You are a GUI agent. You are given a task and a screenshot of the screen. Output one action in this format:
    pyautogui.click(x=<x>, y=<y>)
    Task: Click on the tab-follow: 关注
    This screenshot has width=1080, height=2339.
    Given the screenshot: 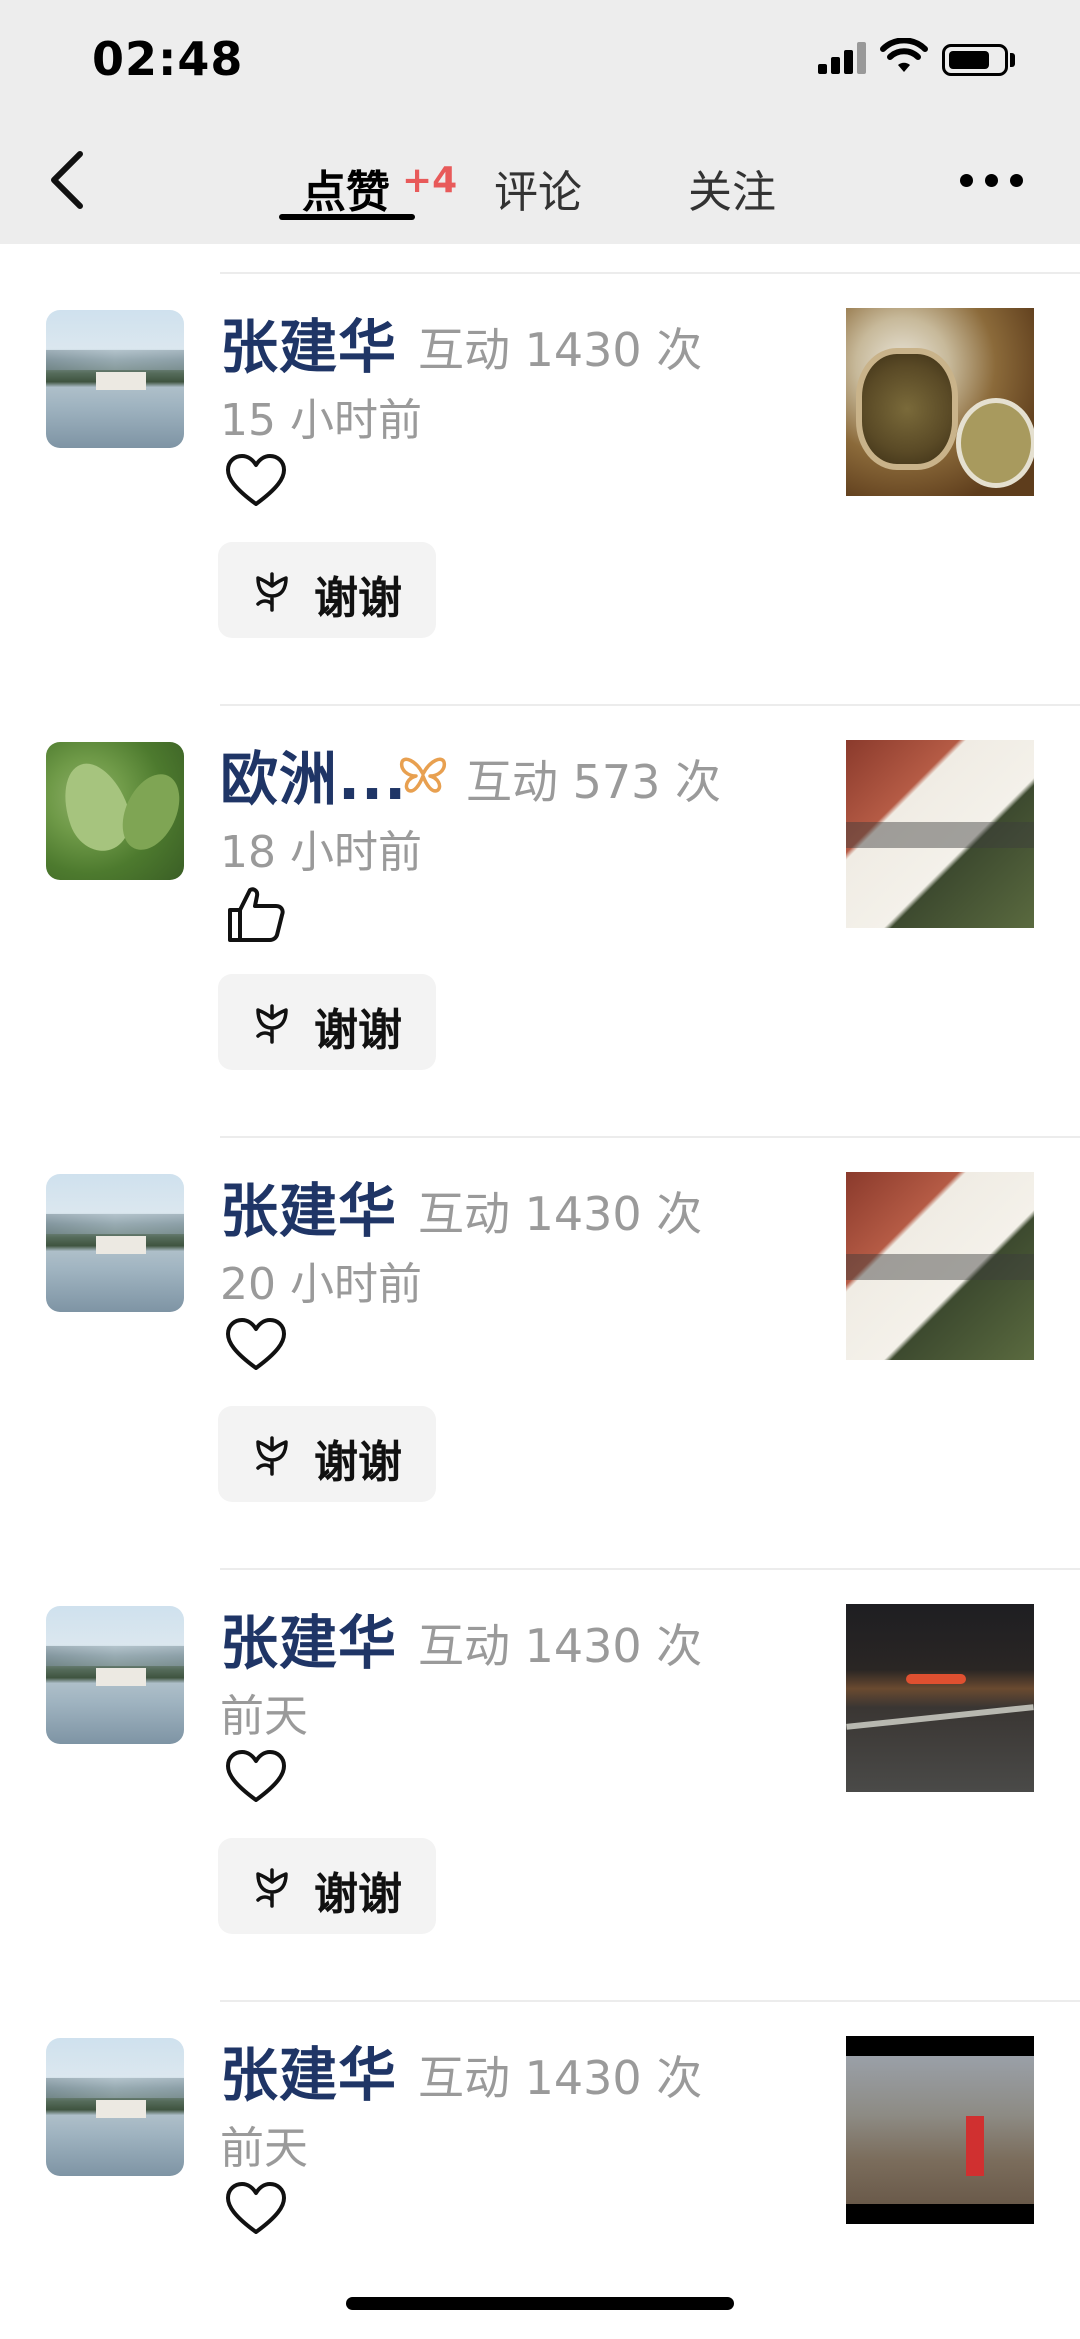 What is the action you would take?
    pyautogui.click(x=732, y=188)
    